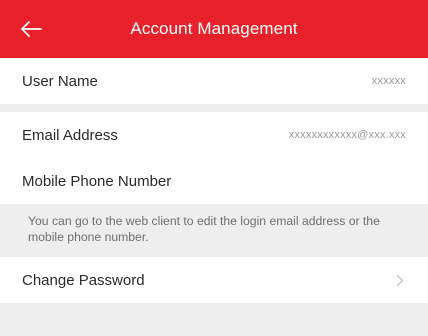 This screenshot has width=428, height=336. I want to click on email-address-value: xxxxxxxxxxxx@xxx.xxx, so click(347, 135).